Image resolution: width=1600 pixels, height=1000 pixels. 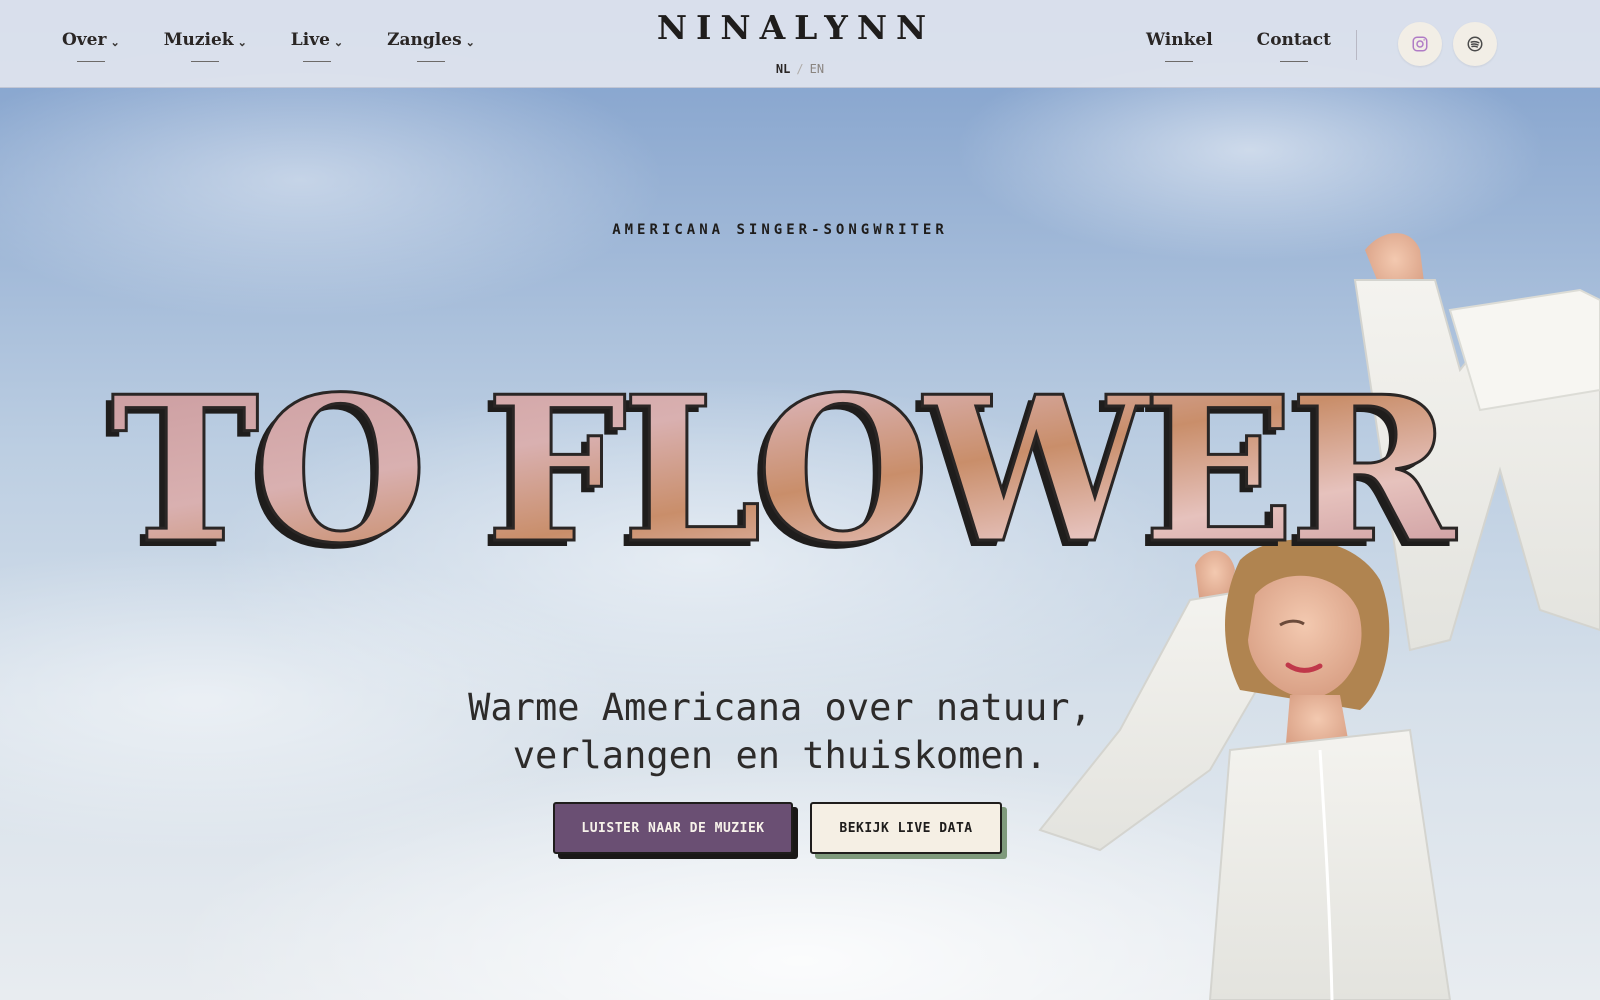 I want to click on nav-item-label: Contact, so click(x=1293, y=40).